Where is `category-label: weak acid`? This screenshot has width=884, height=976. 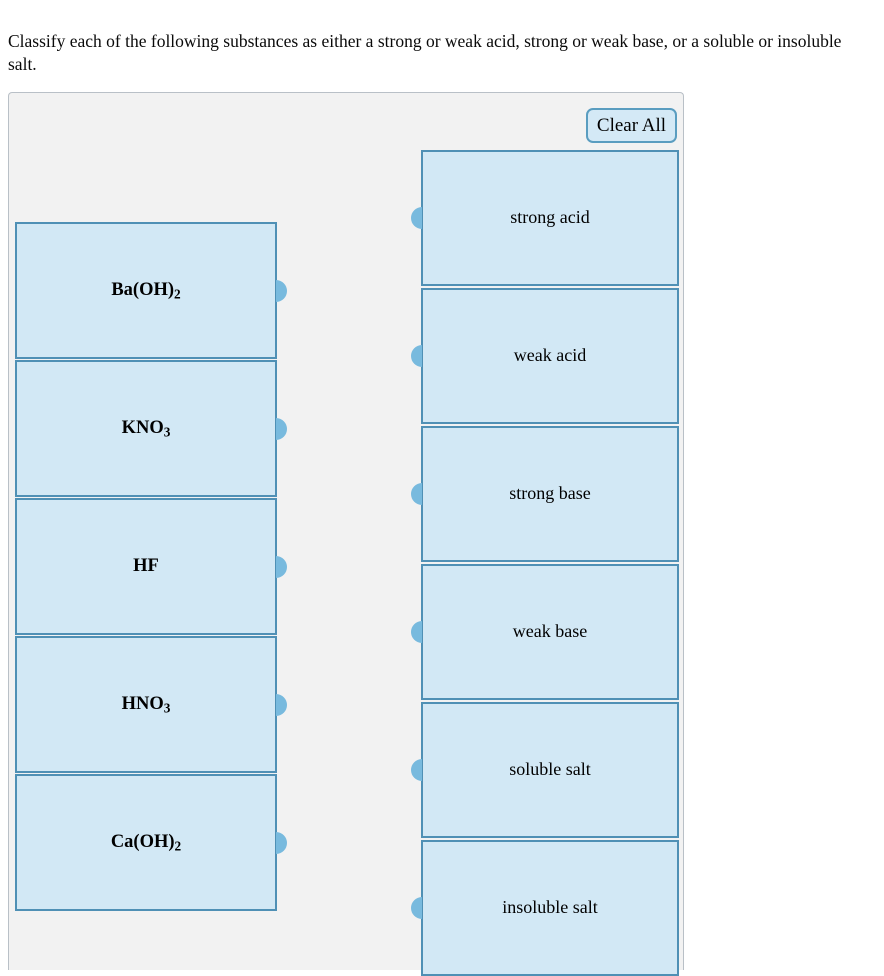 category-label: weak acid is located at coordinates (550, 355).